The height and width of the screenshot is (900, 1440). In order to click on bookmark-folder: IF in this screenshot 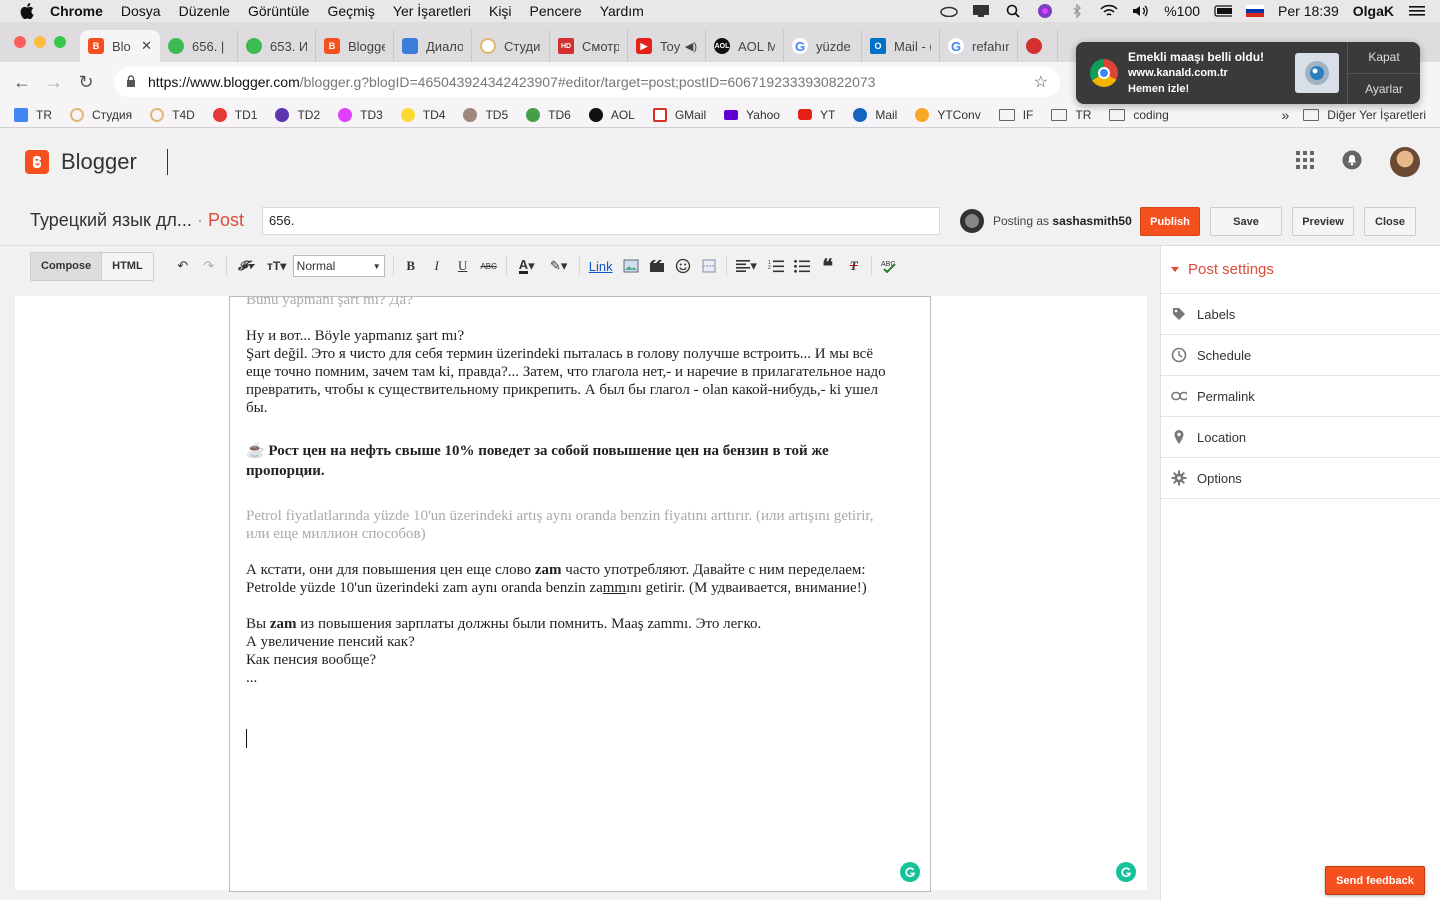, I will do `click(1015, 115)`.